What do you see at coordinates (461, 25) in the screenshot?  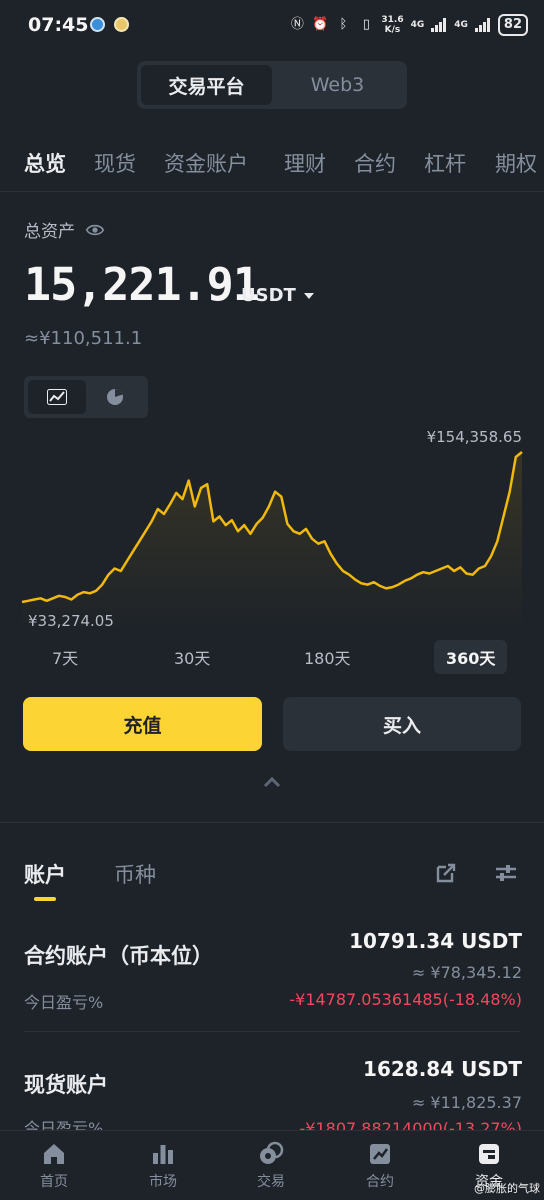 I see `network-type-2: 4G` at bounding box center [461, 25].